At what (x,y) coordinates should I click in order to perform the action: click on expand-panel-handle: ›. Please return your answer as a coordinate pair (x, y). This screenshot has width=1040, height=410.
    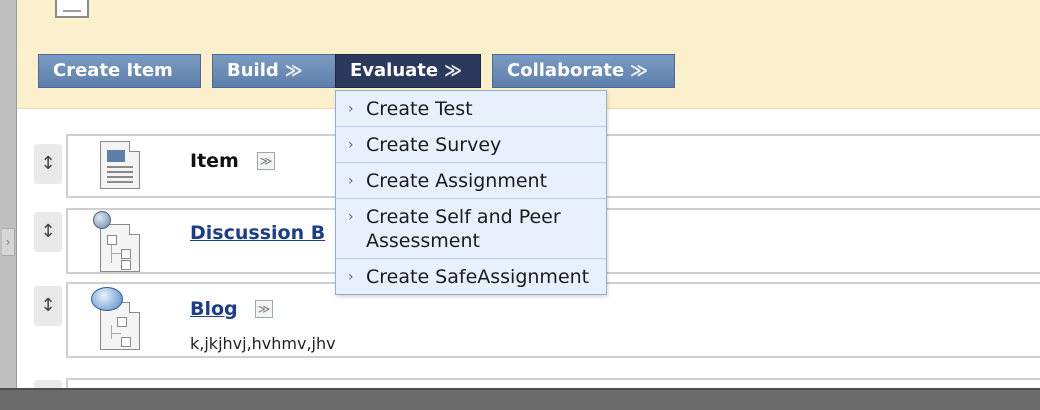
    Looking at the image, I should click on (8, 242).